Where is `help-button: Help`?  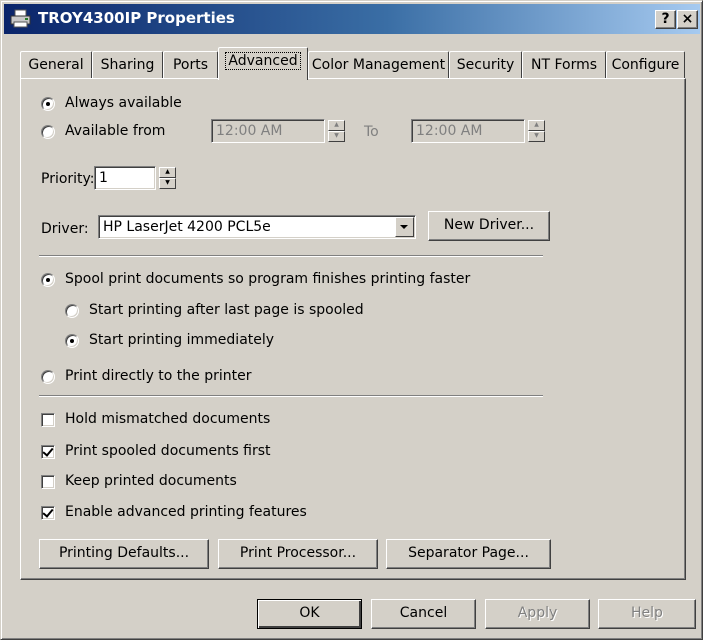
help-button: Help is located at coordinates (647, 614).